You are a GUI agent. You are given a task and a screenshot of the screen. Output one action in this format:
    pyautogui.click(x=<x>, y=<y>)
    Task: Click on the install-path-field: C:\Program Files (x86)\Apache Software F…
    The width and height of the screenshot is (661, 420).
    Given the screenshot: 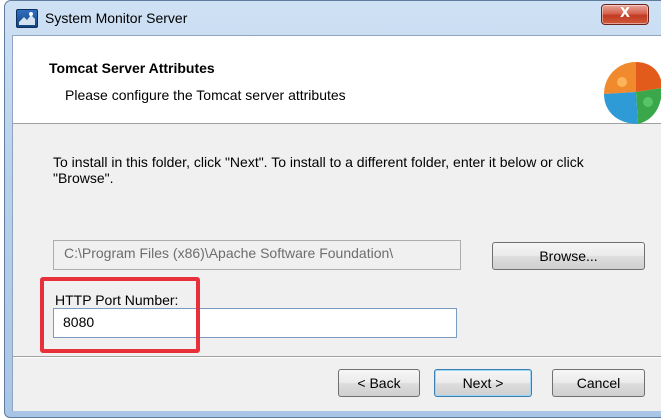 What is the action you would take?
    pyautogui.click(x=257, y=255)
    